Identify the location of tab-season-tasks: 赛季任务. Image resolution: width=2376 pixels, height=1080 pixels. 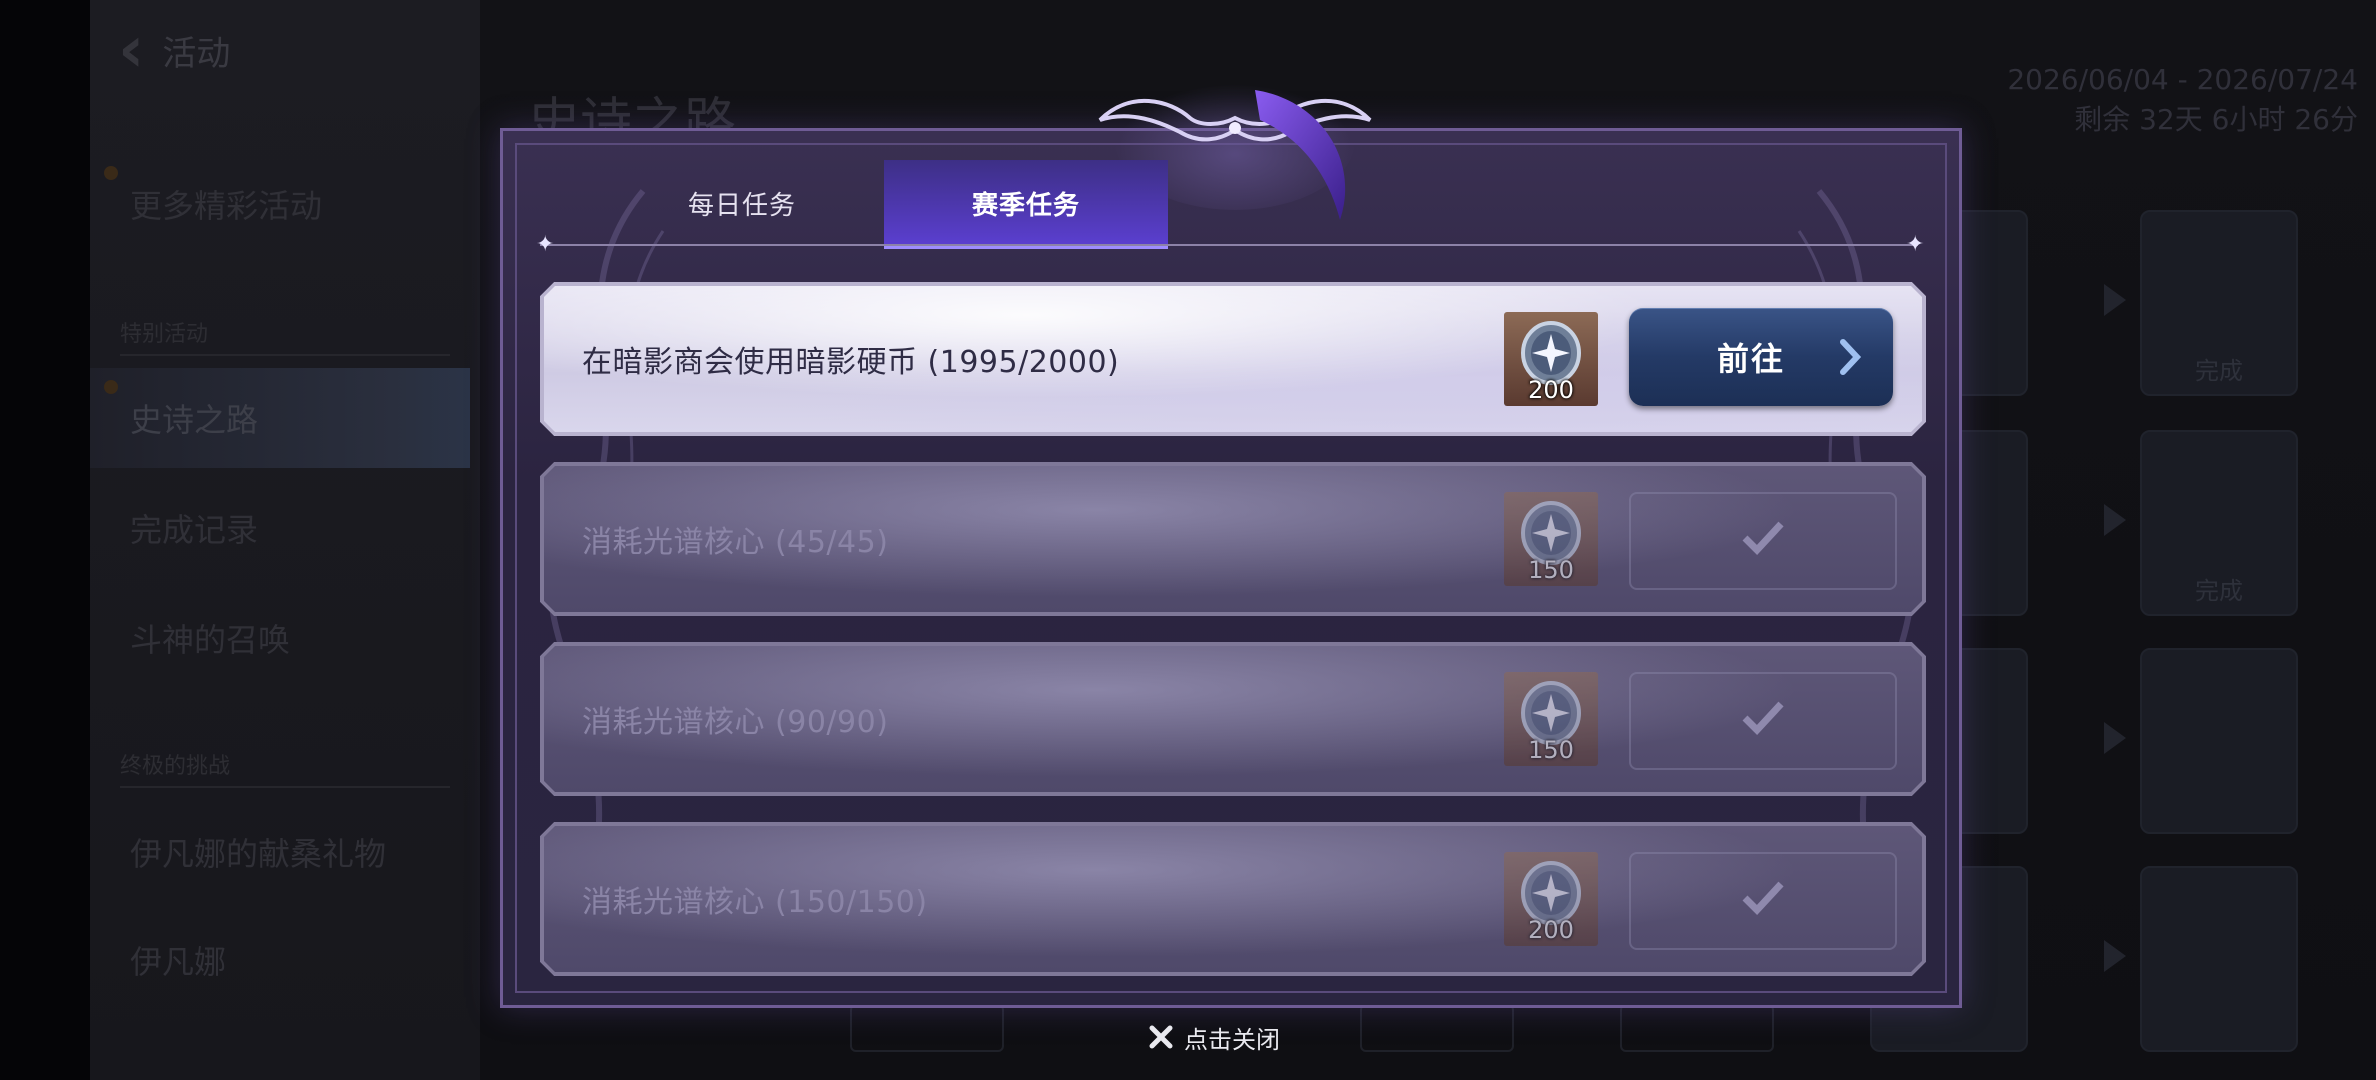
(1026, 204).